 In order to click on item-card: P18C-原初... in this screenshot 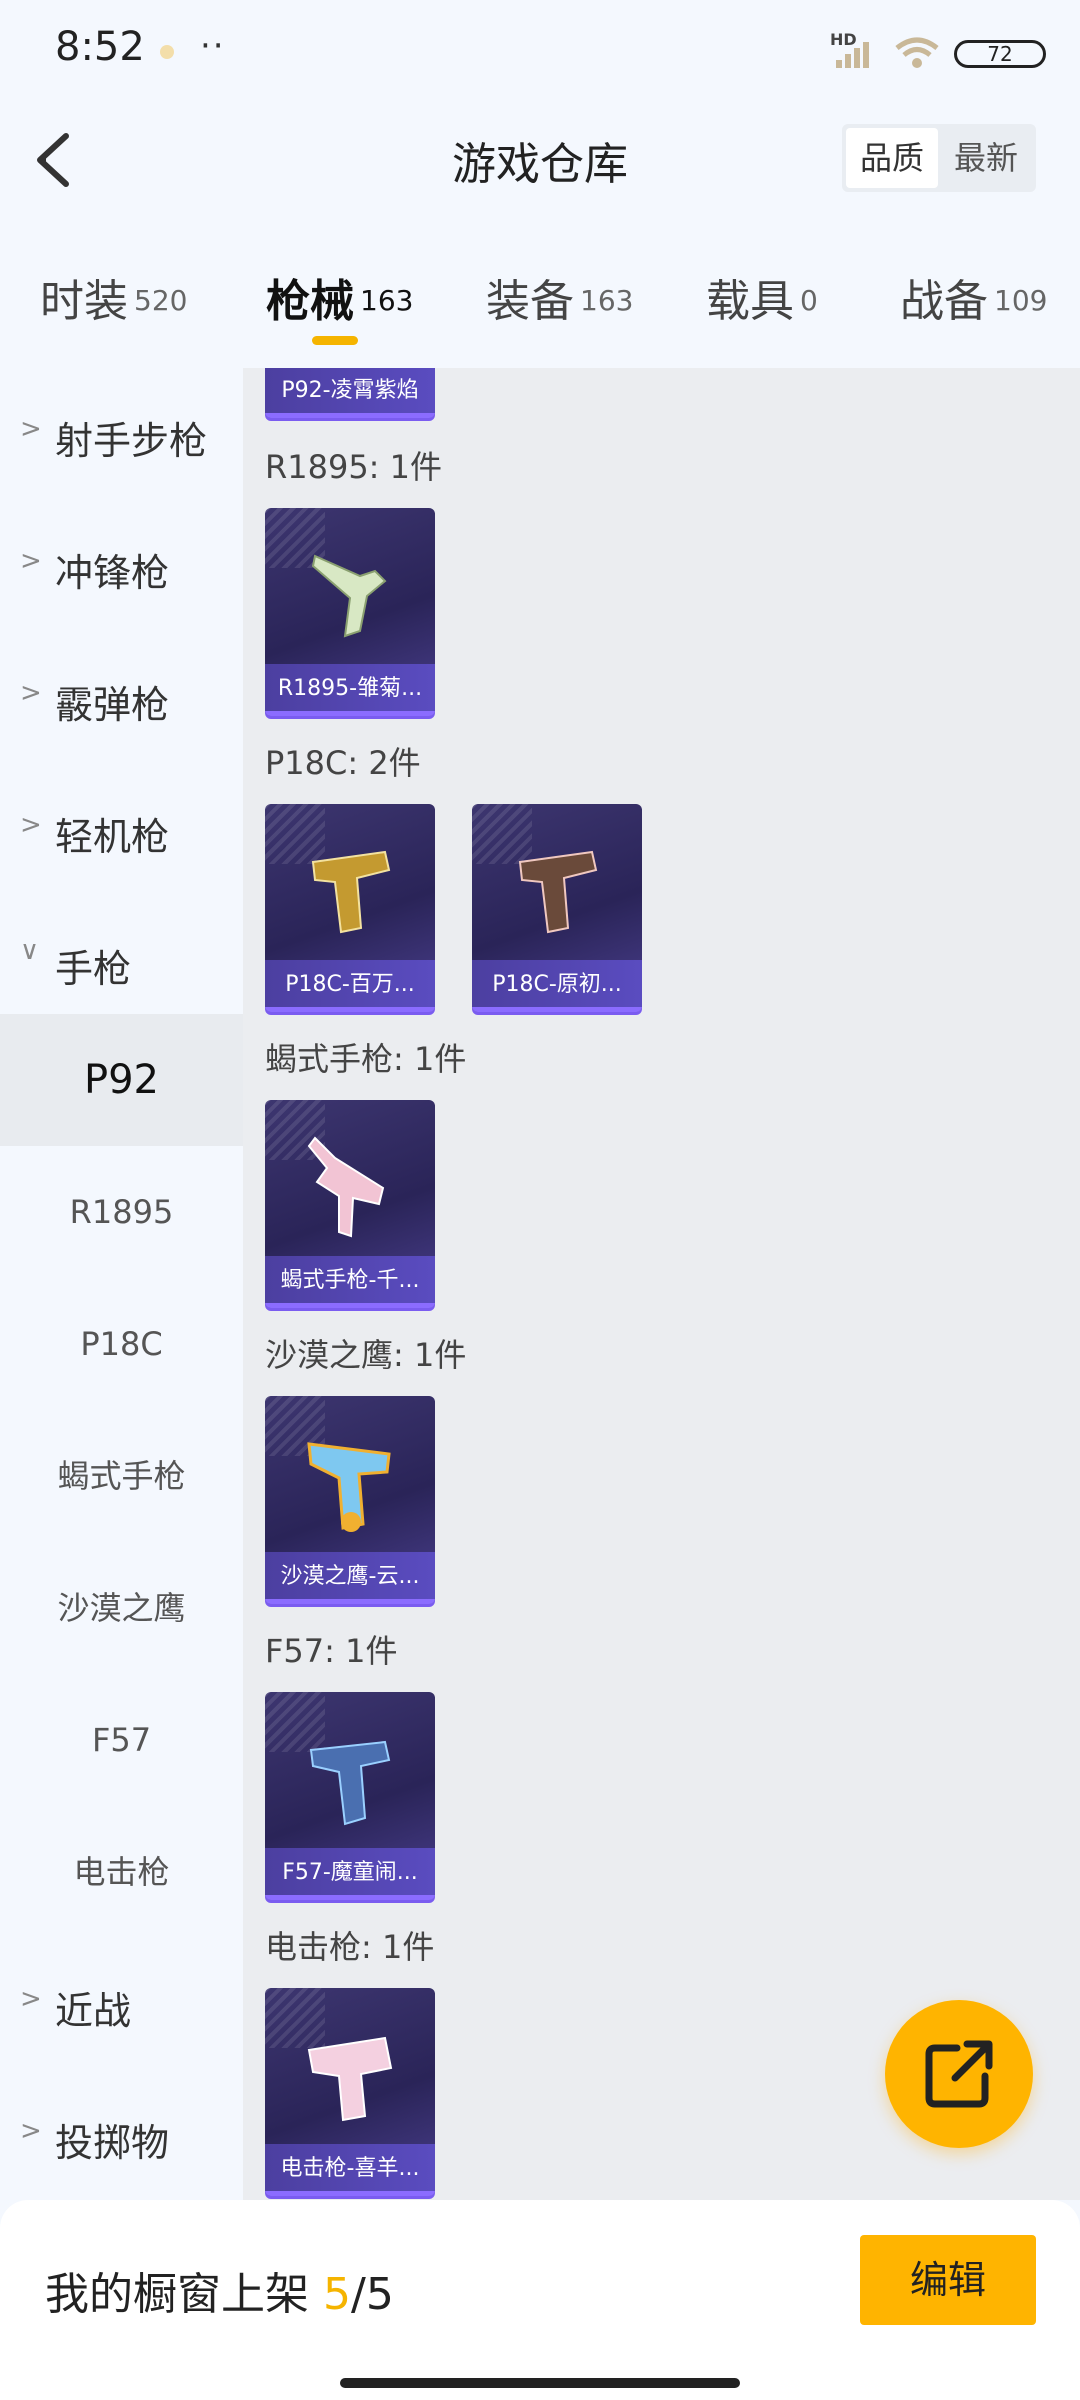, I will do `click(557, 908)`.